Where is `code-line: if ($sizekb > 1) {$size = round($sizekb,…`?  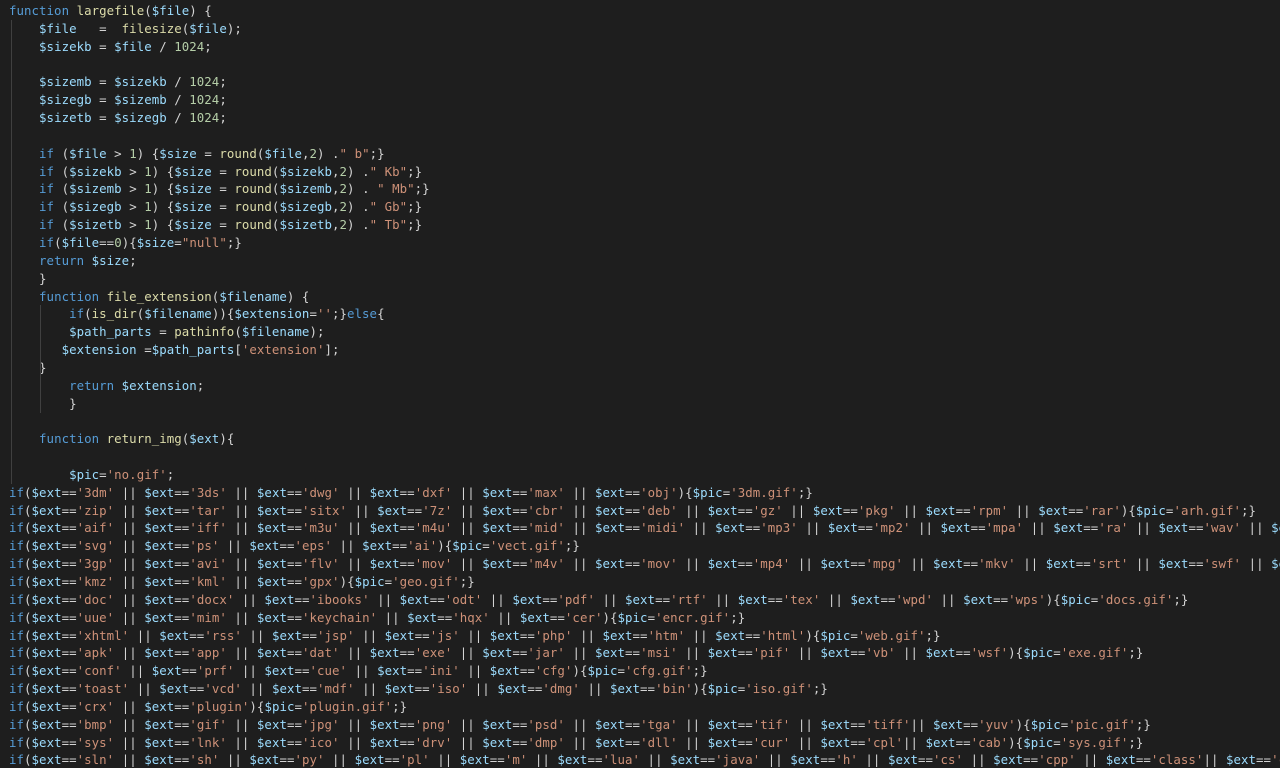 code-line: if ($sizekb > 1) {$size = round($sizekb,… is located at coordinates (640, 172).